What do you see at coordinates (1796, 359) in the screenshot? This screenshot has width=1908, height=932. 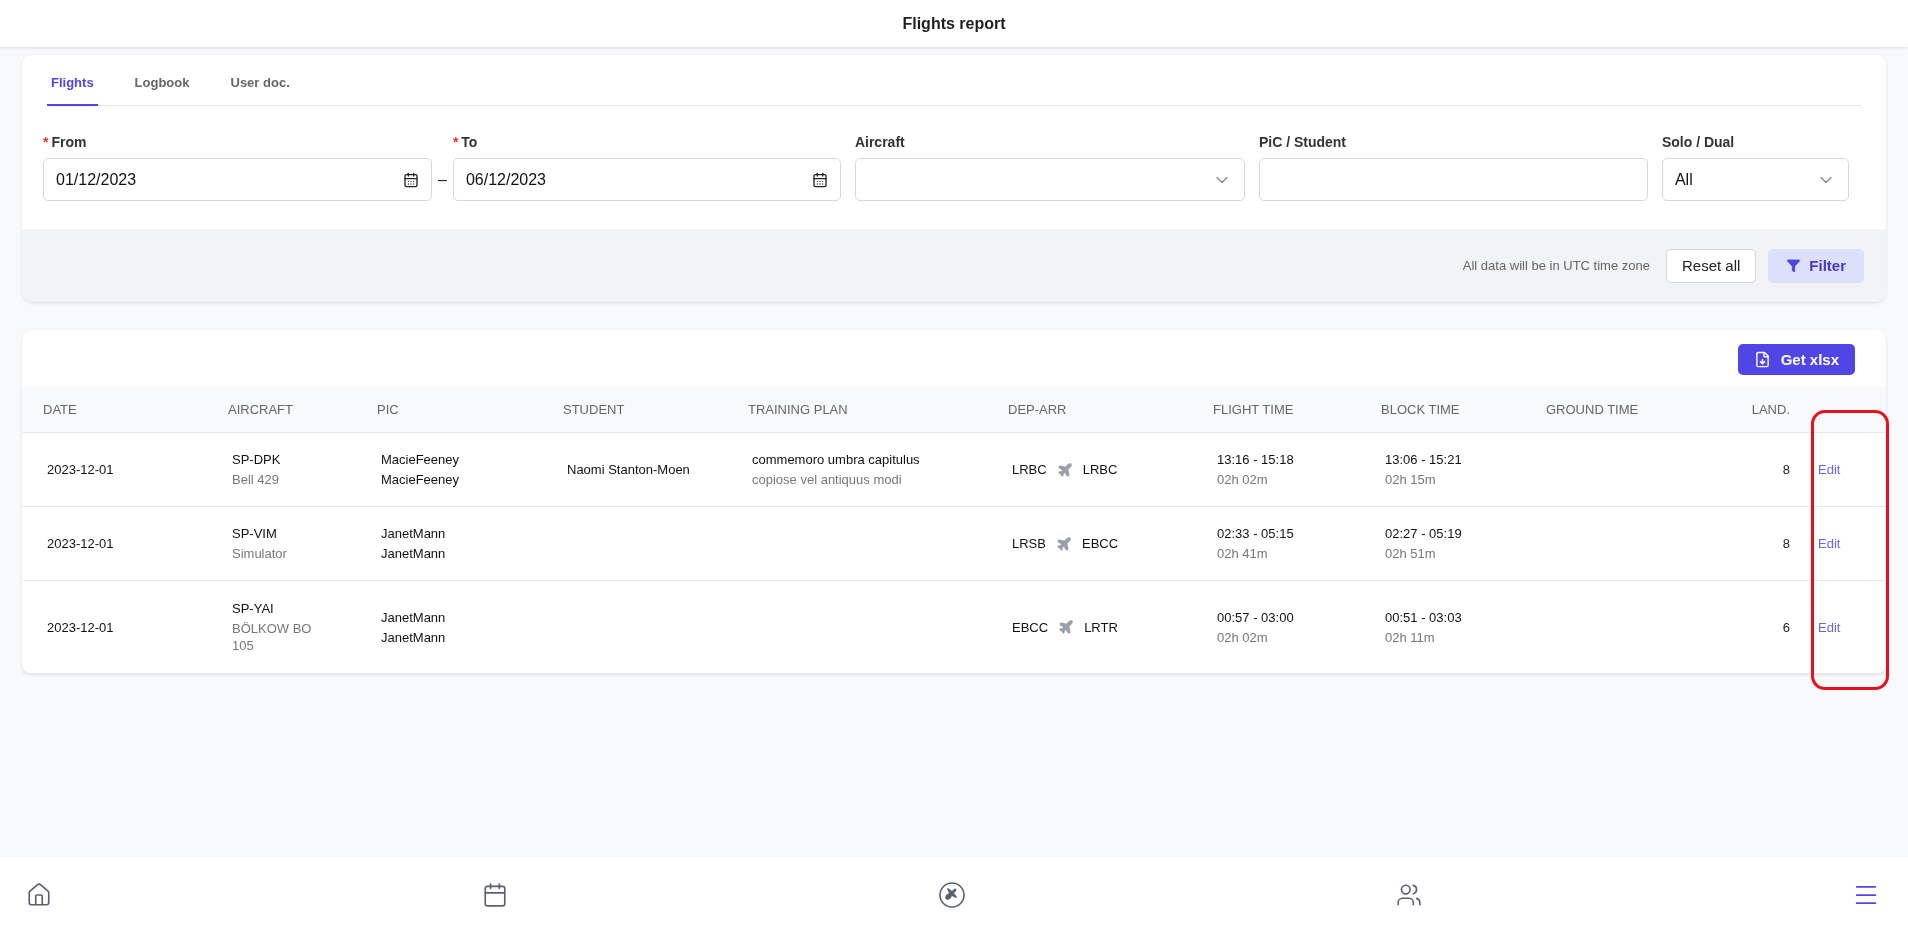 I see `export-button: Get xlsx` at bounding box center [1796, 359].